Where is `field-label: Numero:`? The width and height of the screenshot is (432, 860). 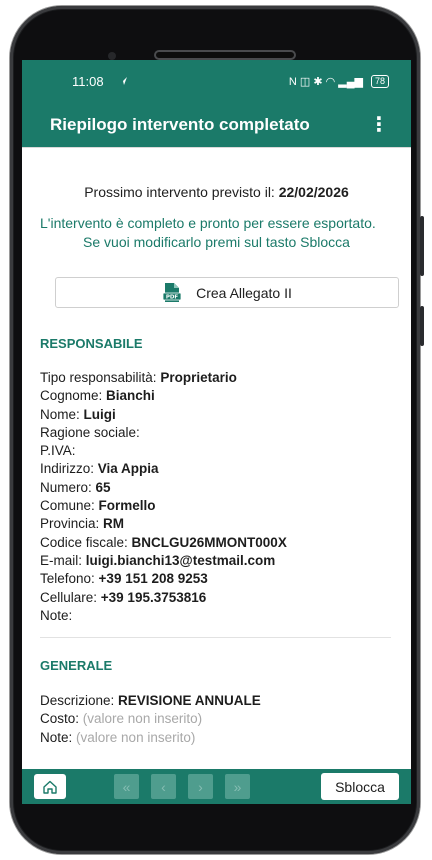 field-label: Numero: is located at coordinates (68, 487).